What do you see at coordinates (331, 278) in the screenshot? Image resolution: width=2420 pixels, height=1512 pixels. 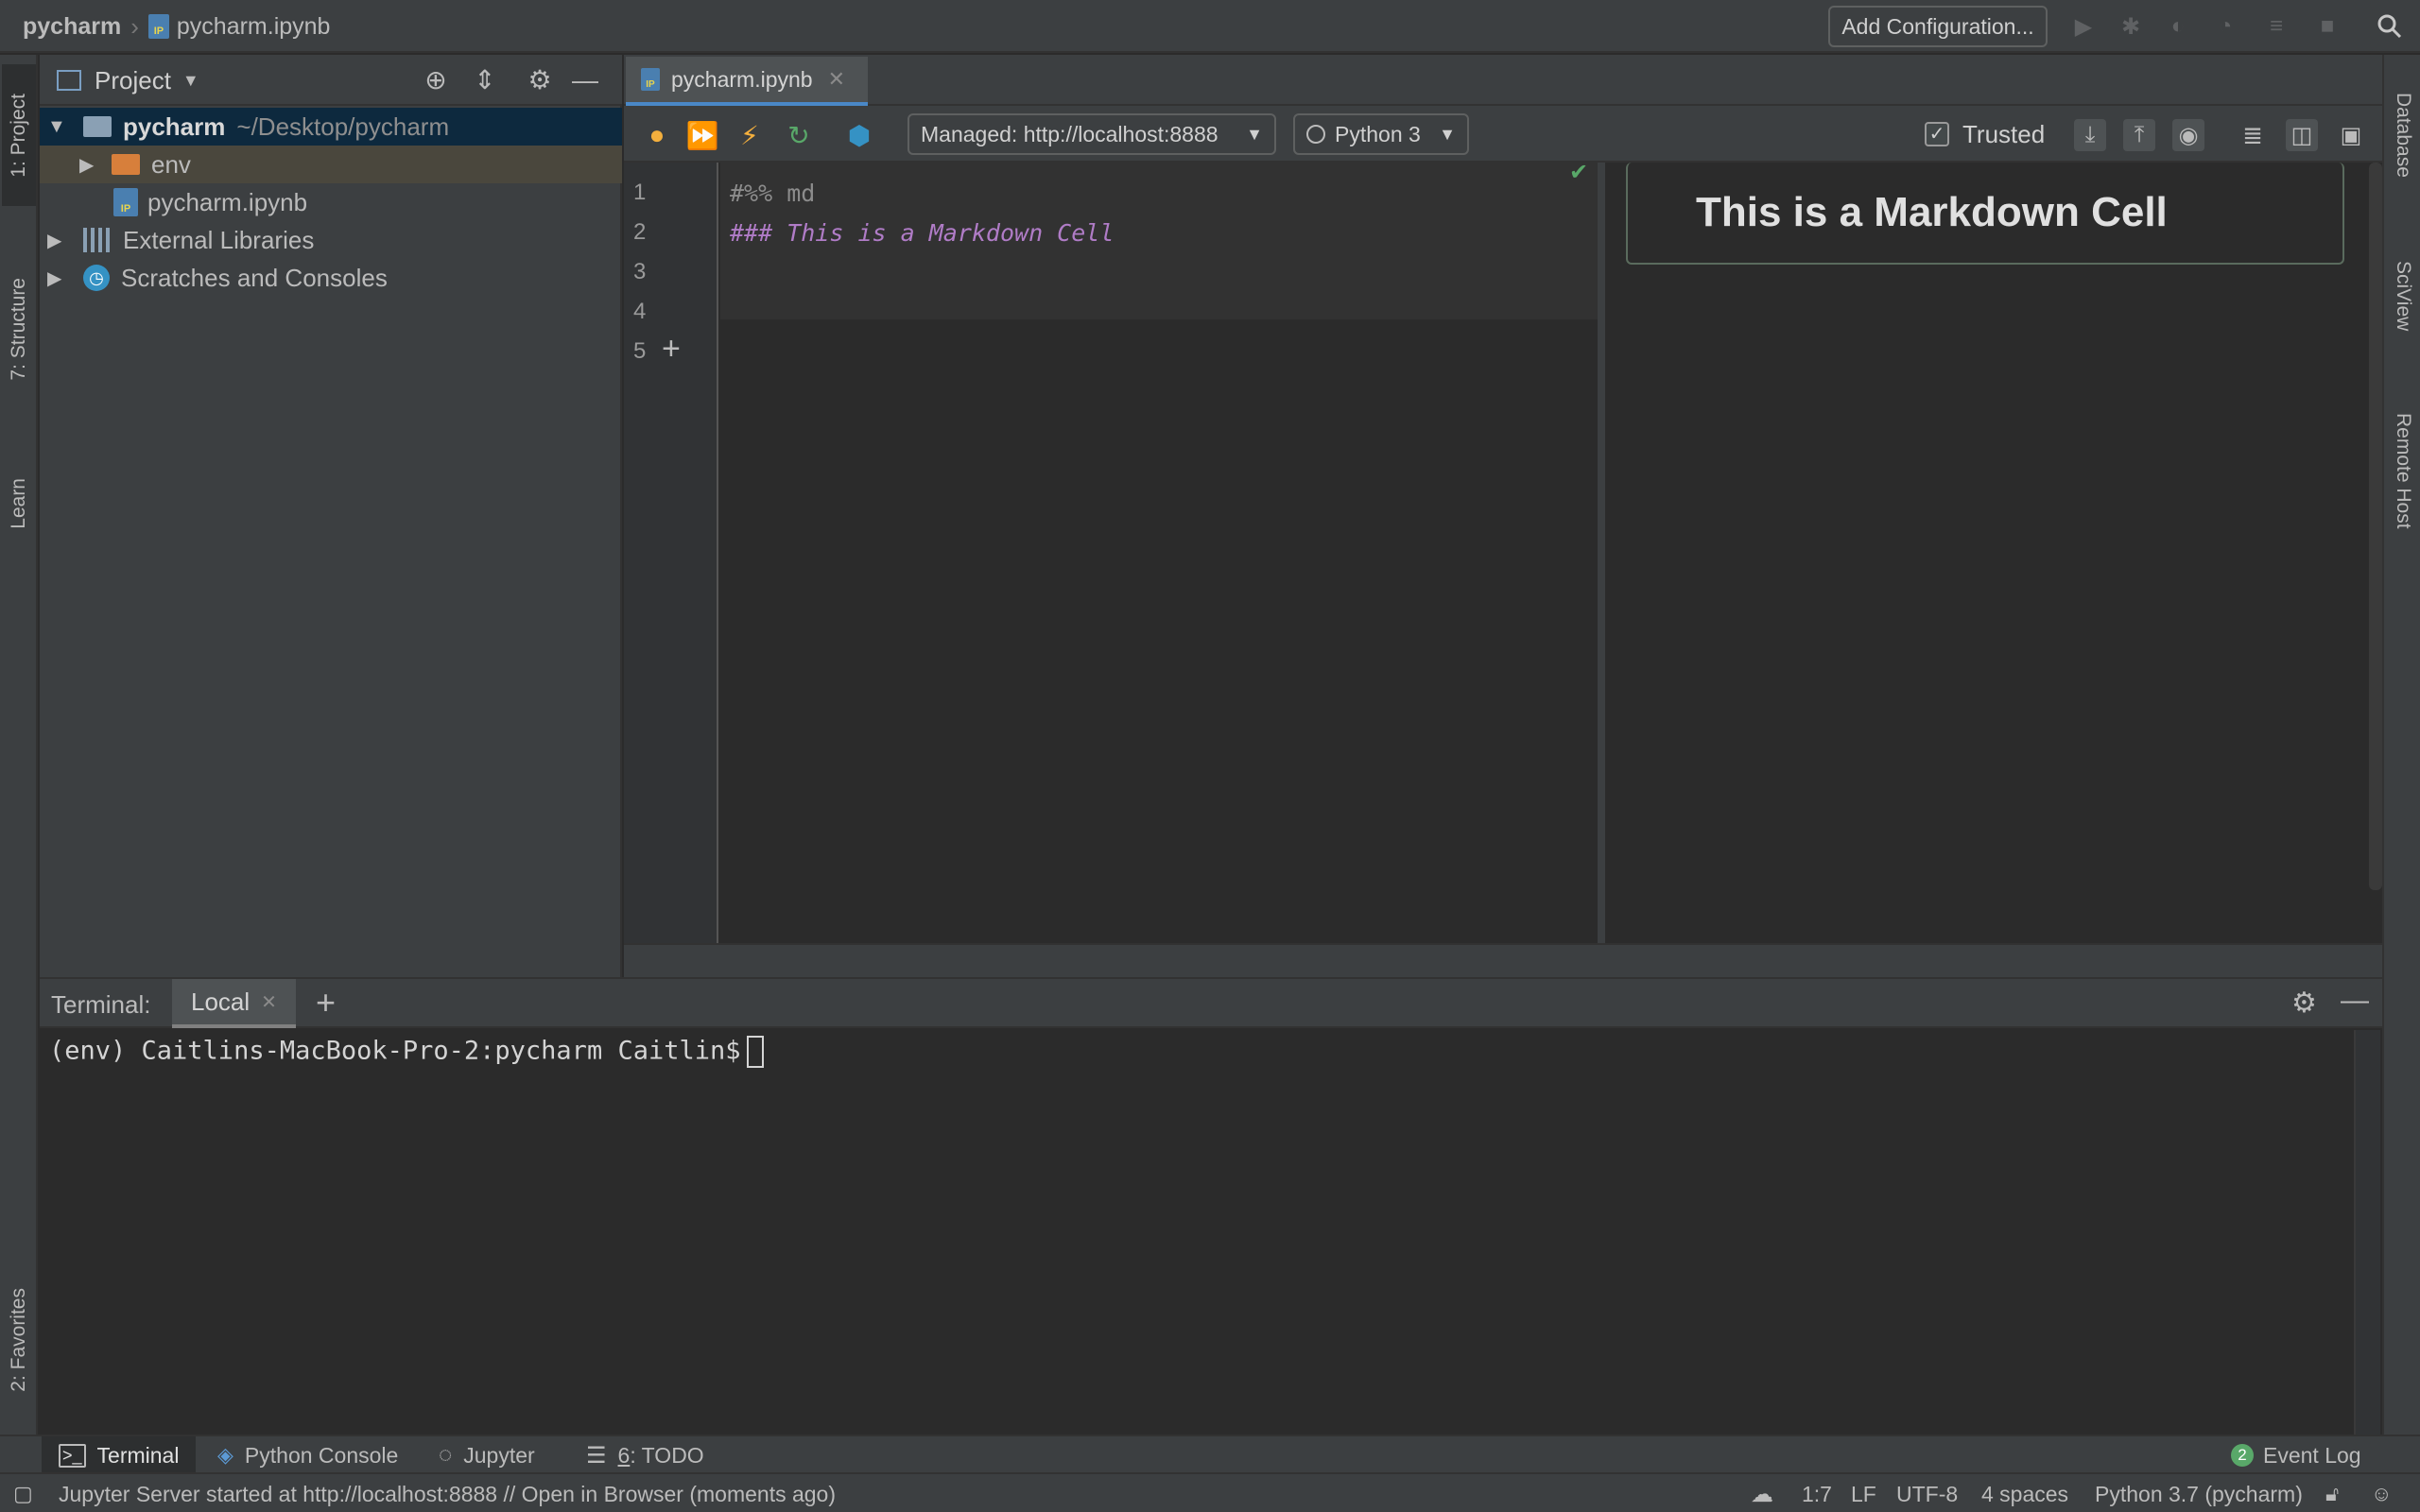 I see `tree-item-scratches: ▶ ◷ Scratches and Consoles` at bounding box center [331, 278].